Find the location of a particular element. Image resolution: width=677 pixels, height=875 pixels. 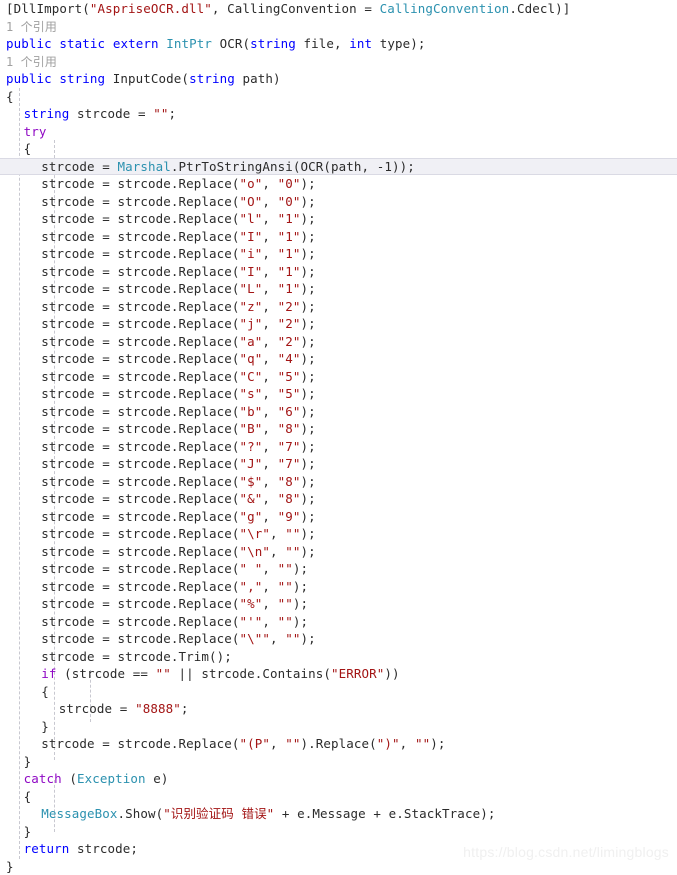

code-token-plain: strcode = strcode.Trim(); is located at coordinates (136, 656).